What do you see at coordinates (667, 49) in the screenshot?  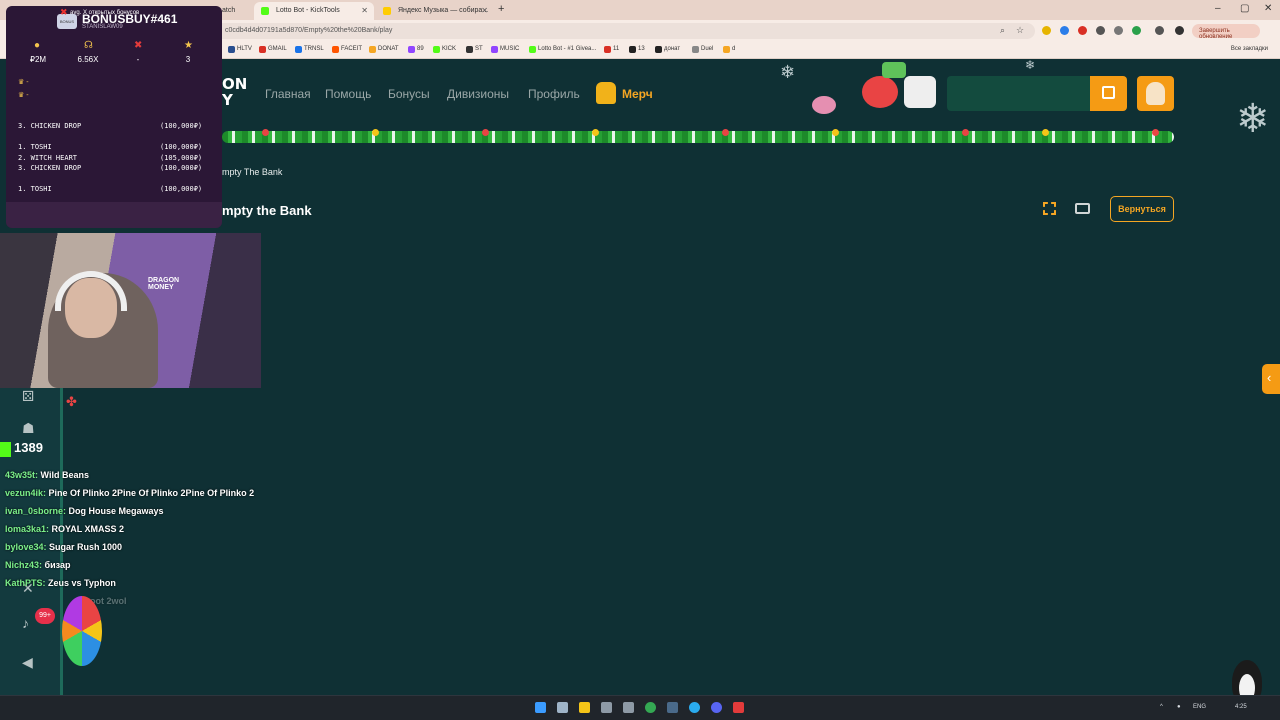 I see `bookmark-donat-2: донат` at bounding box center [667, 49].